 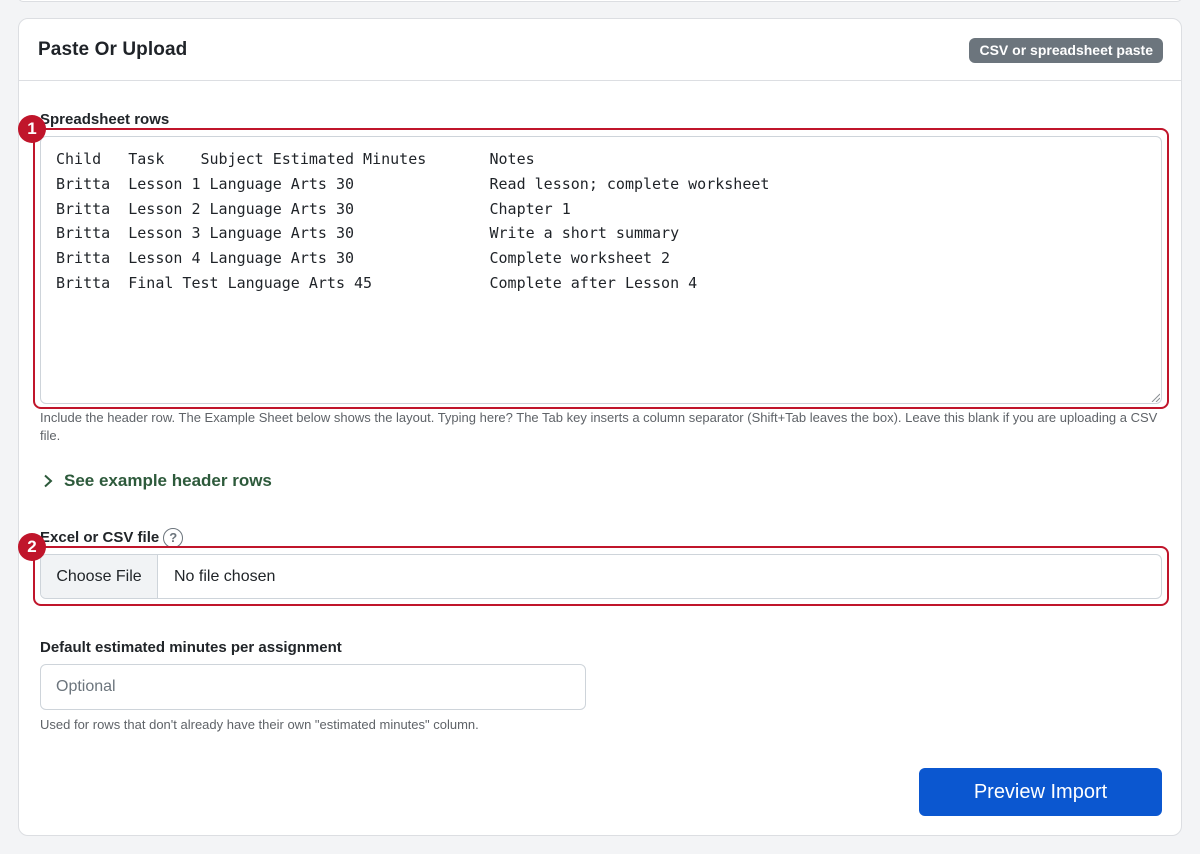 I want to click on default-minutes-label: Default estimated minutes per assignment, so click(x=191, y=647).